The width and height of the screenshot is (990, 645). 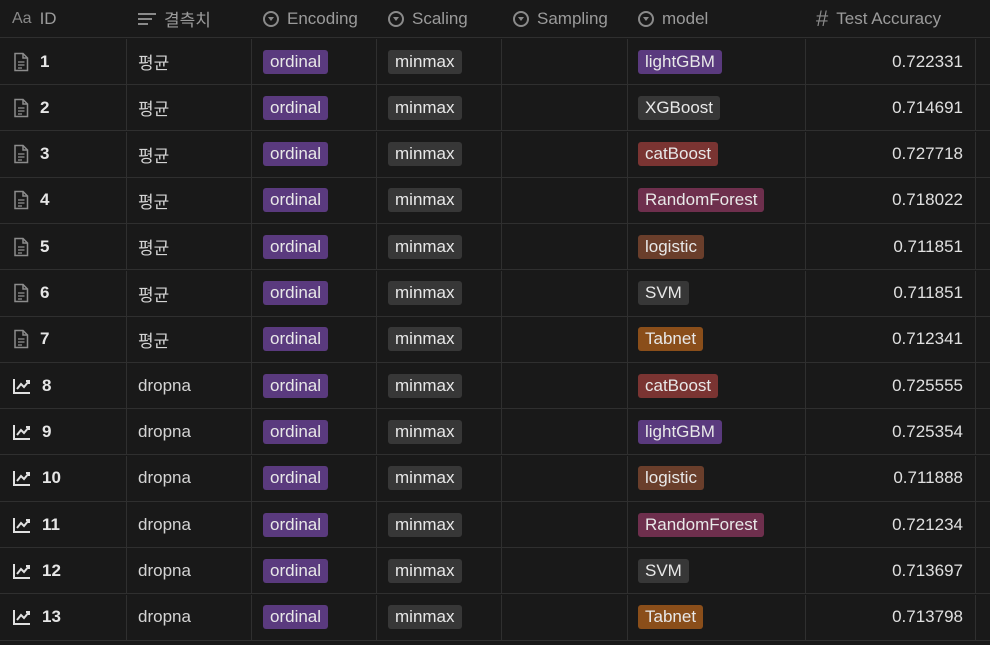 What do you see at coordinates (717, 247) in the screenshot?
I see `cell-model: logistic` at bounding box center [717, 247].